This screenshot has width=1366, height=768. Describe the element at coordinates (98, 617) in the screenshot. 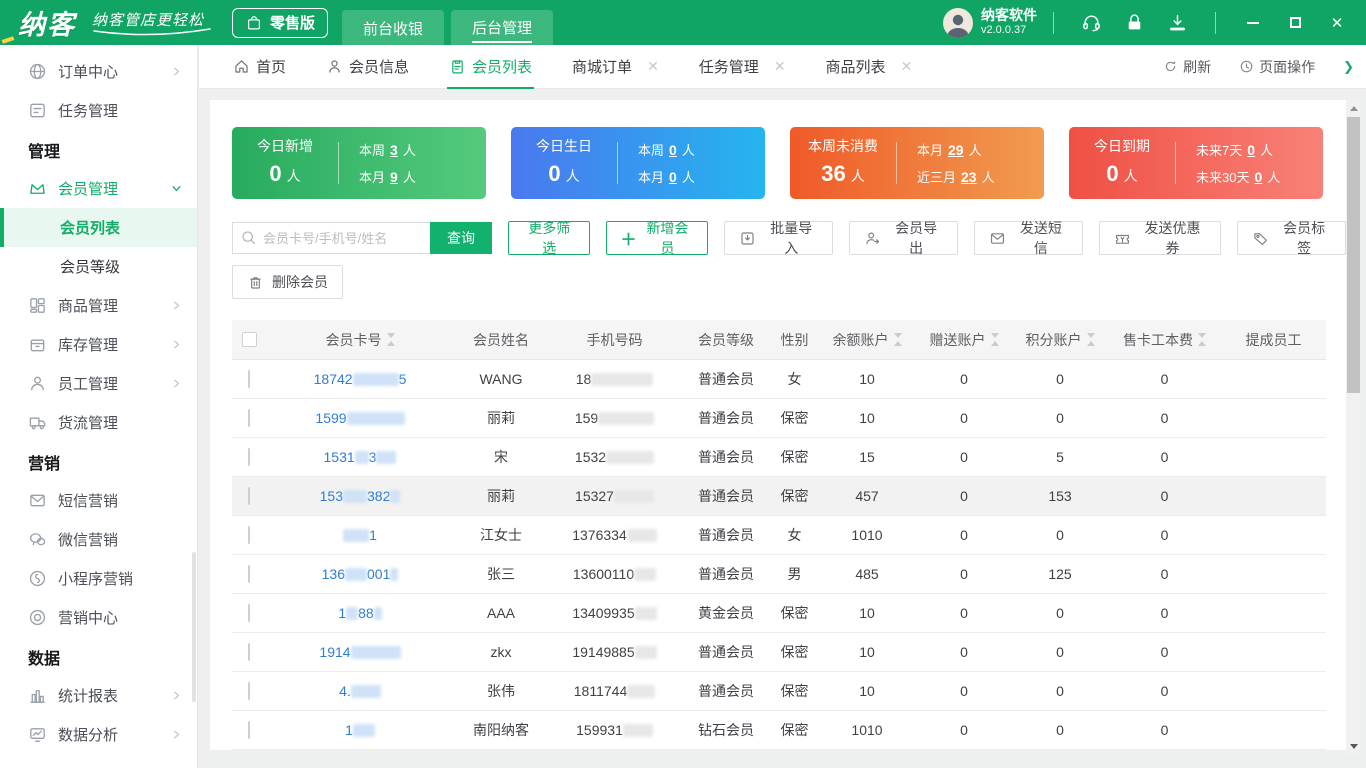

I see `sidebar-item-营销中心: 营销中心` at that location.